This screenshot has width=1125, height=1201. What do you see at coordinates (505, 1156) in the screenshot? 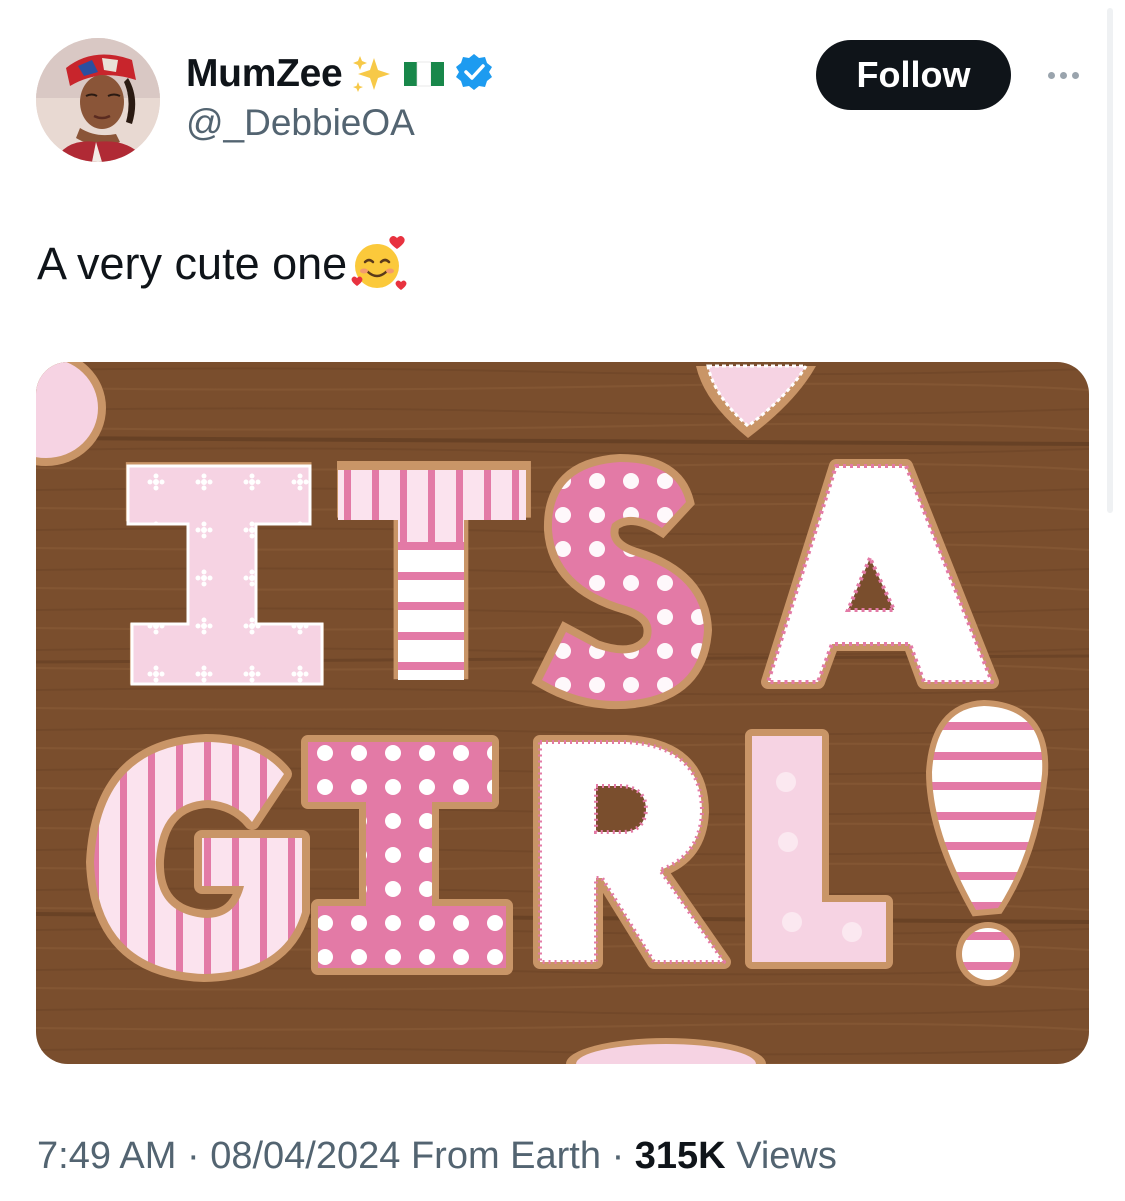
I see `tweet-source: From Earth` at bounding box center [505, 1156].